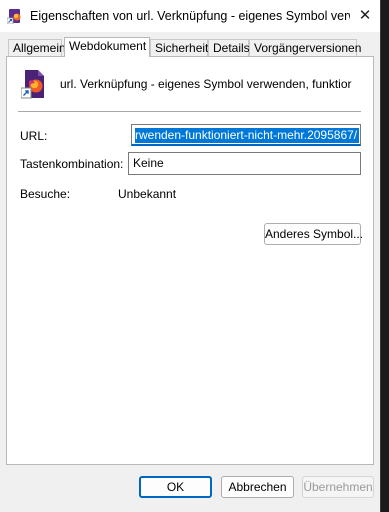 The width and height of the screenshot is (389, 512). I want to click on url-input: rwenden-funktioniert-nicht-mehr.2095867/, so click(246, 135).